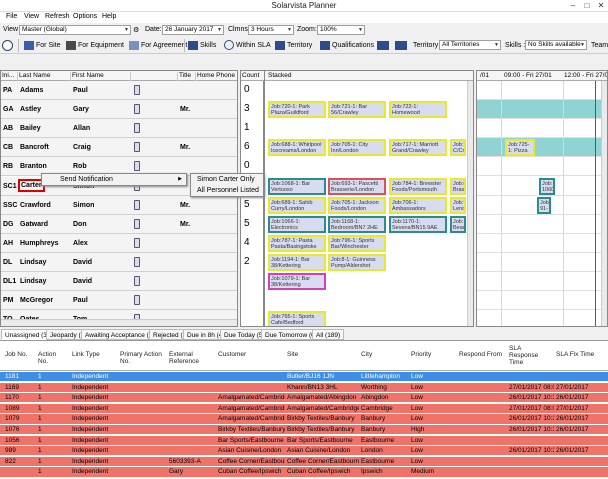  Describe the element at coordinates (202, 45) in the screenshot. I see `skills-button: Skills` at that location.